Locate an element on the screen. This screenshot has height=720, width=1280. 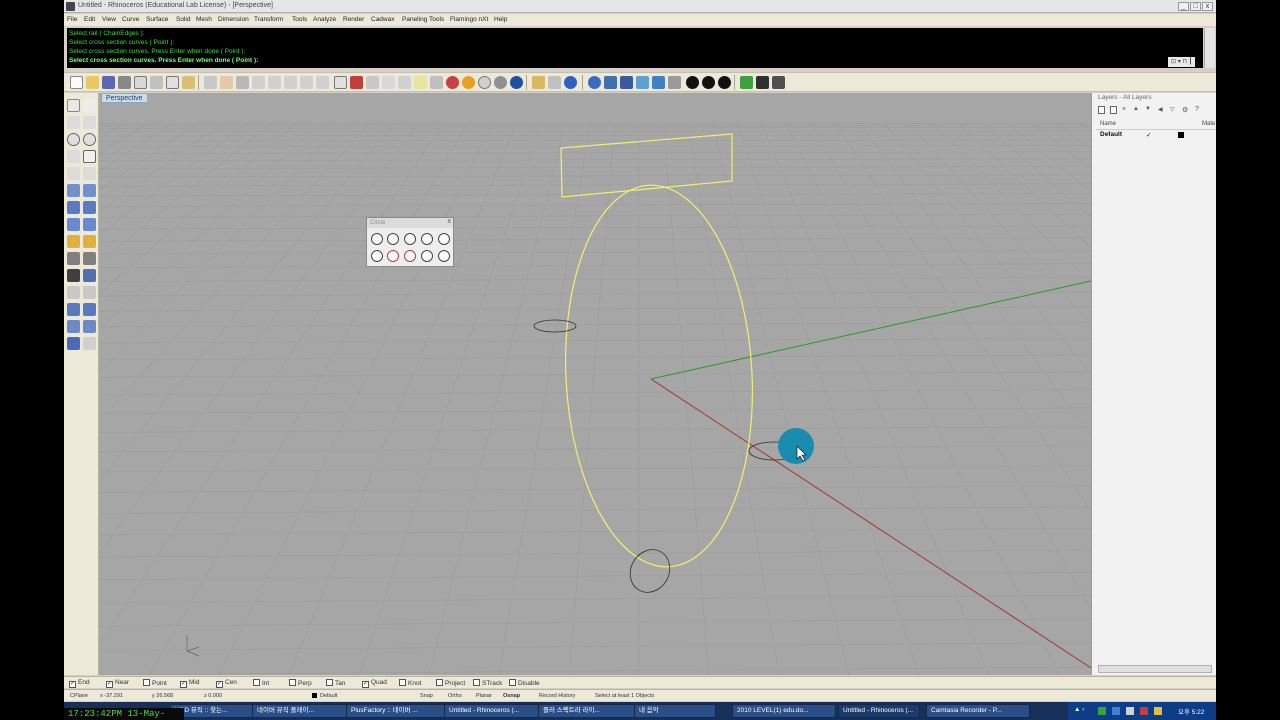
layer-color-icon is located at coordinates (452, 82).